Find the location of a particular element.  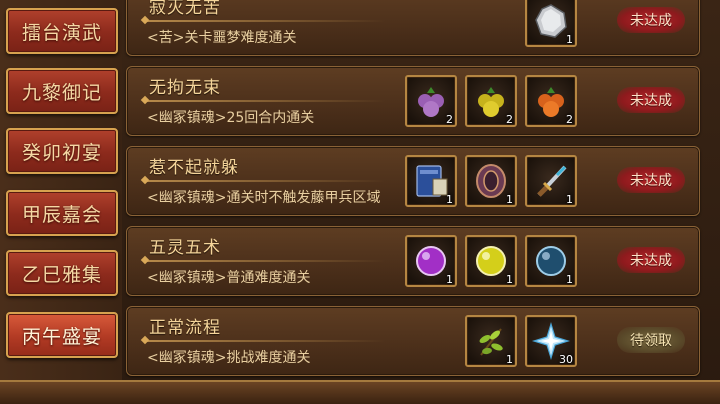

bottom-frame is located at coordinates (360, 392).